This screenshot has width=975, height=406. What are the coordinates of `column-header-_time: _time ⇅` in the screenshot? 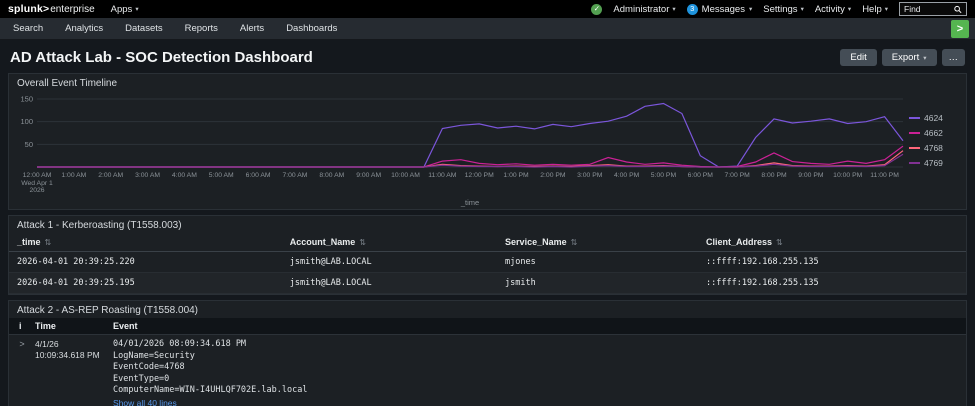 It's located at (145, 242).